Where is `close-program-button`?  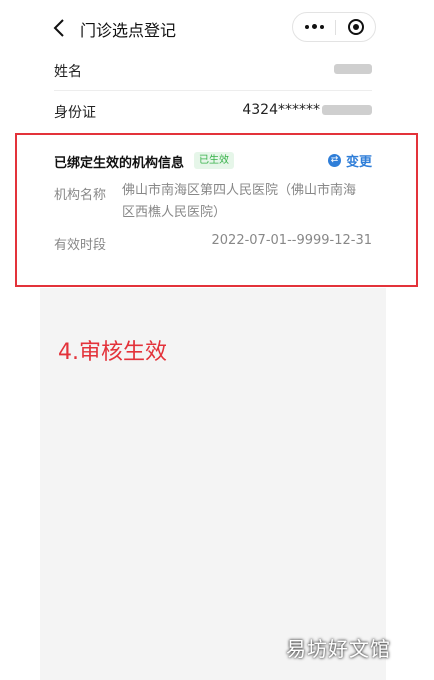
close-program-button is located at coordinates (356, 27).